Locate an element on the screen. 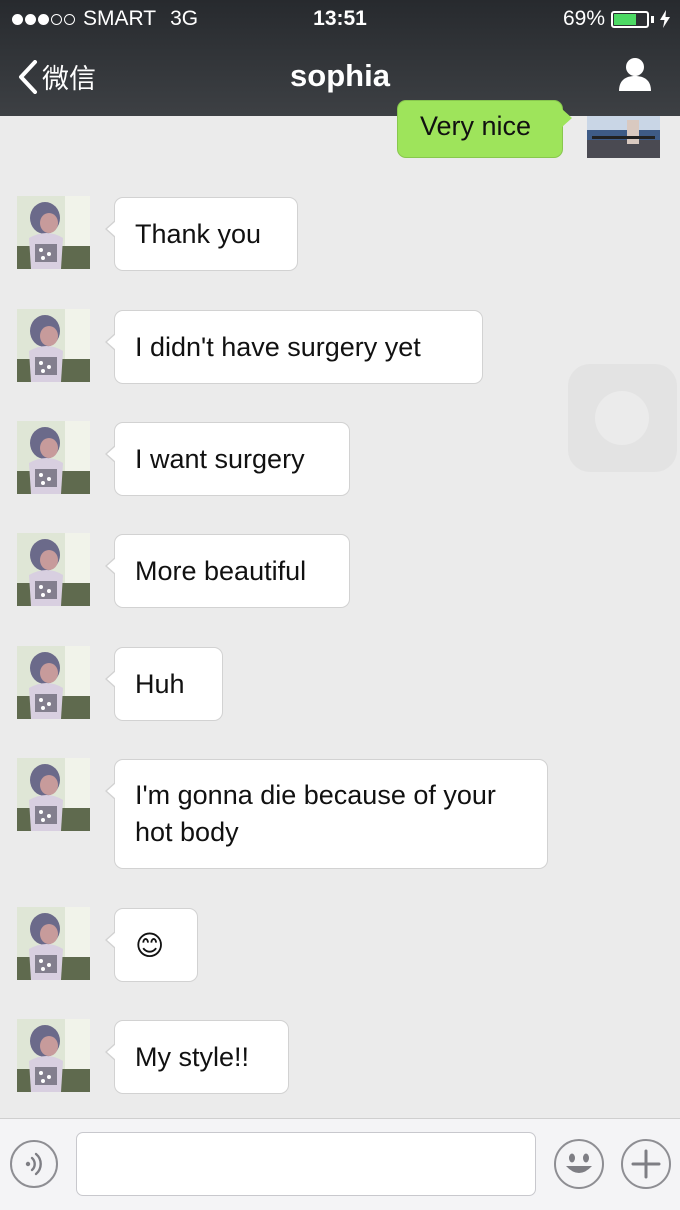 This screenshot has height=1210, width=680. received-message-bubble: I want surgery is located at coordinates (227, 459).